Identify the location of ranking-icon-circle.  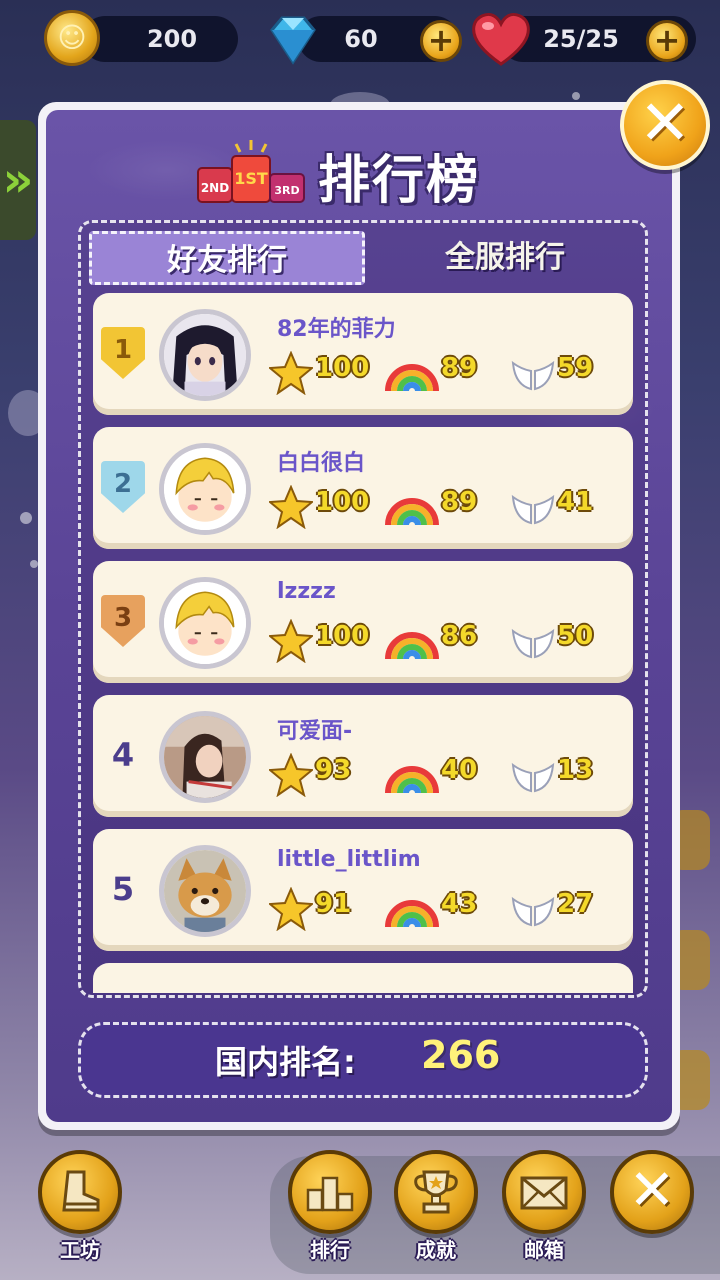
(330, 1192).